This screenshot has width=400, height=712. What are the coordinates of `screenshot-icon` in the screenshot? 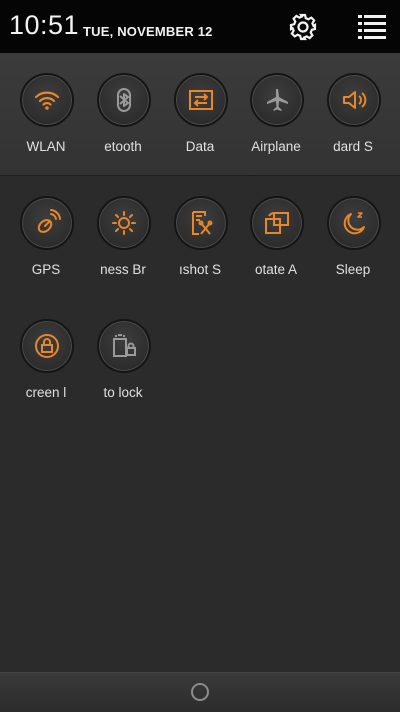 It's located at (202, 223).